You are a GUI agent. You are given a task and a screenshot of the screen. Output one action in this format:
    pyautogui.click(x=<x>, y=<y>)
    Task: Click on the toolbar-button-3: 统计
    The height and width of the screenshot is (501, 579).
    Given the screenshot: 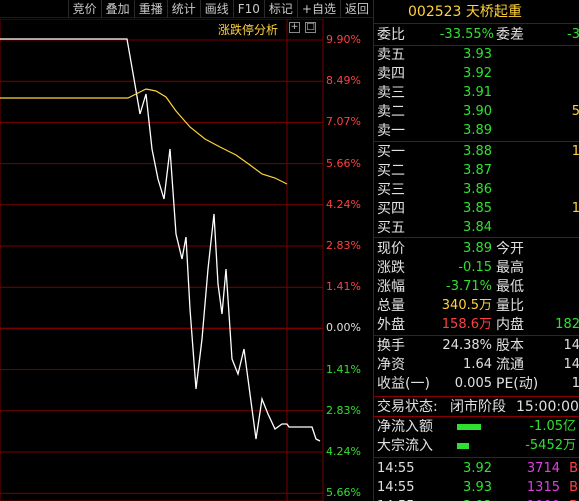 What is the action you would take?
    pyautogui.click(x=183, y=9)
    